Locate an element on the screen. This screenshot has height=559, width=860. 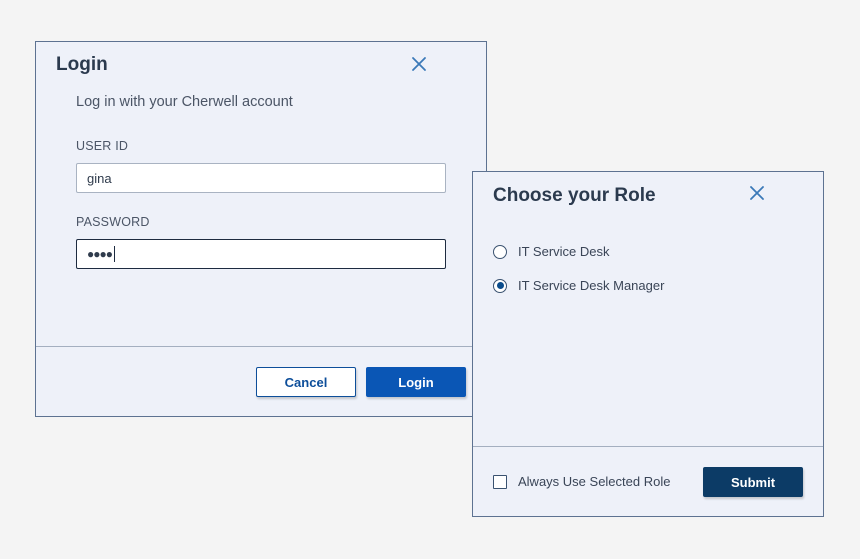
always-use-role-option: Always Use Selected Role is located at coordinates (581, 481).